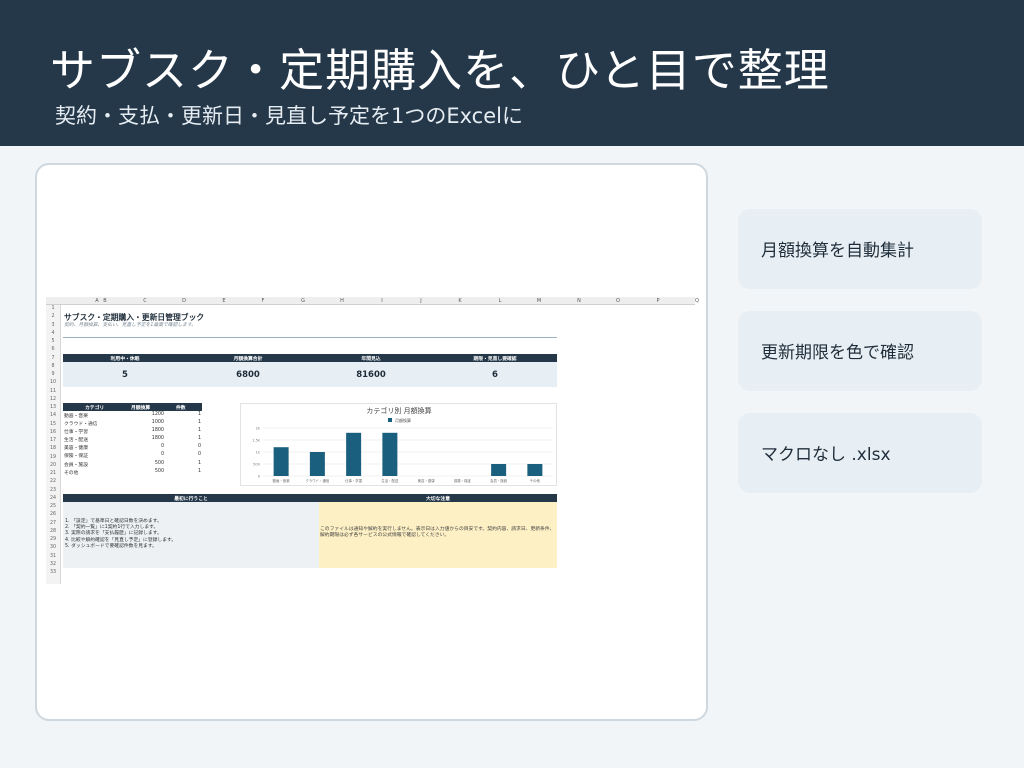 This screenshot has width=1024, height=768. I want to click on row-number: 11, so click(53, 391).